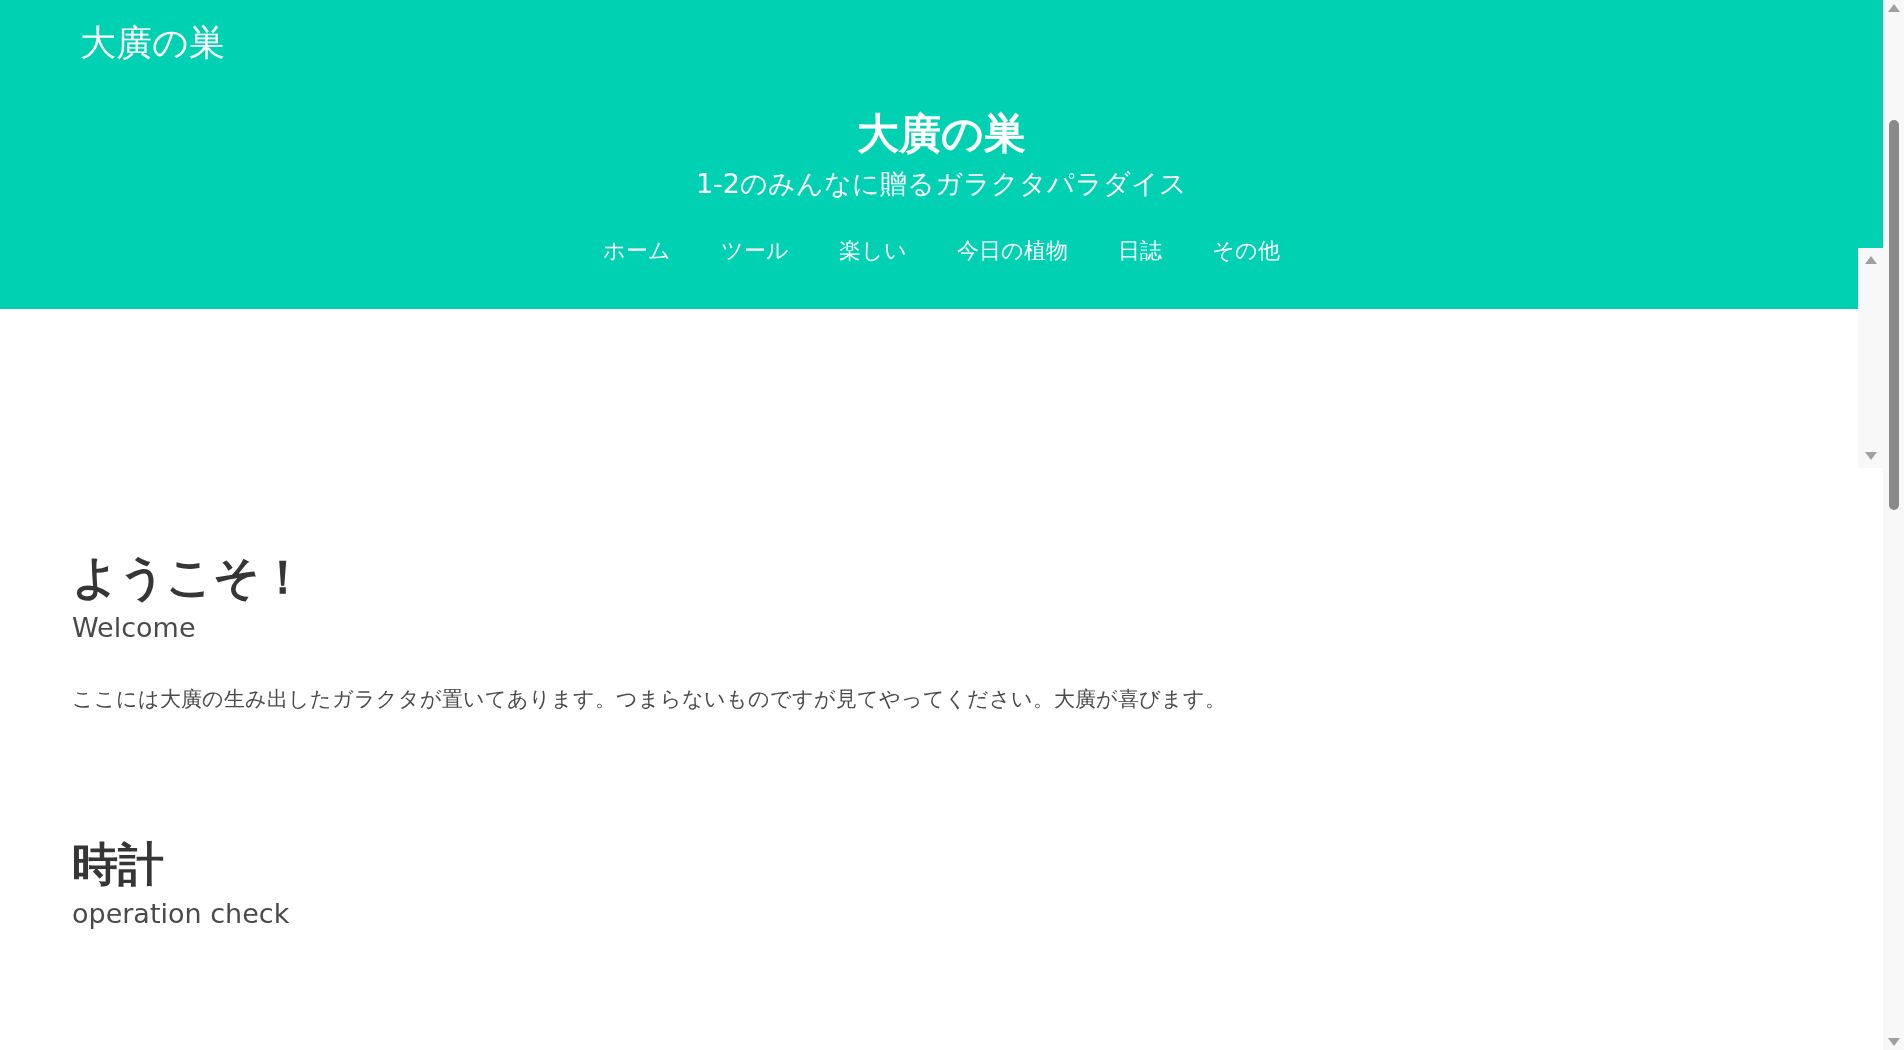 The width and height of the screenshot is (1904, 1050). Describe the element at coordinates (941, 134) in the screenshot. I see `site-title: 大廣の巣` at that location.